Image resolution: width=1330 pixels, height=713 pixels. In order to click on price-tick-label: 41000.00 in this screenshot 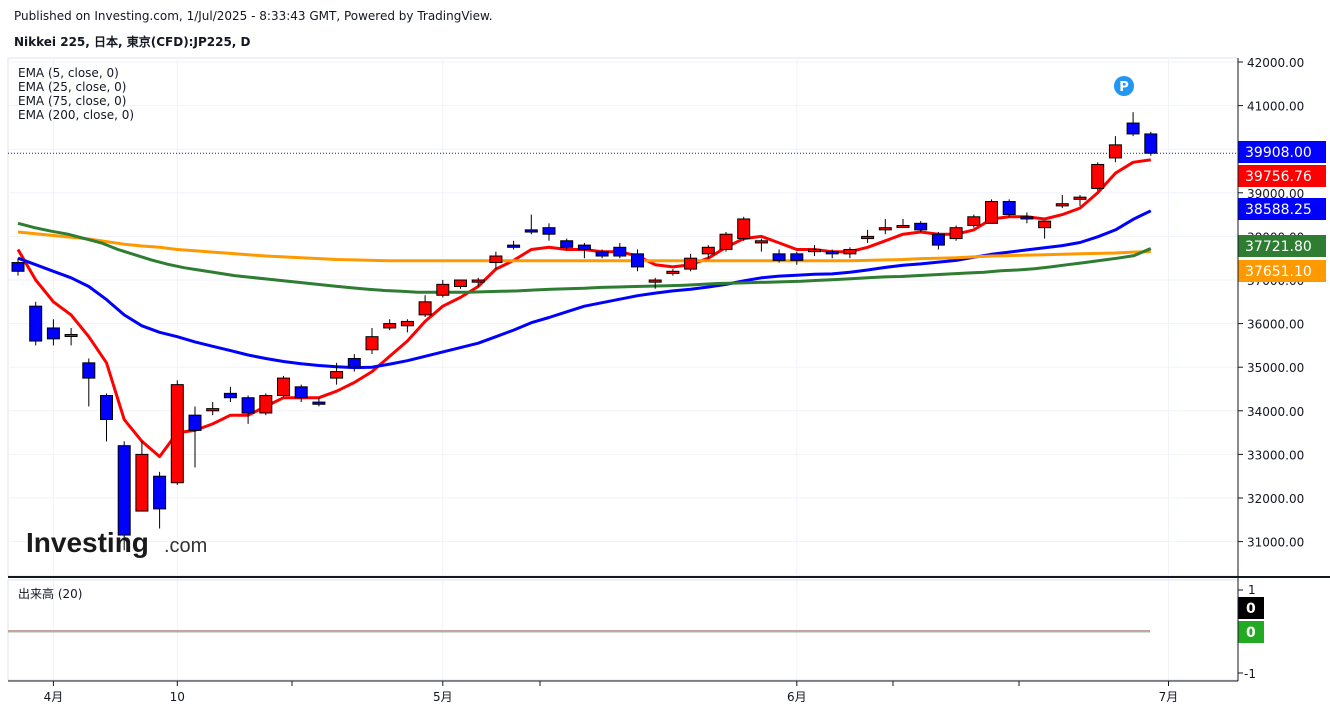, I will do `click(1275, 107)`.